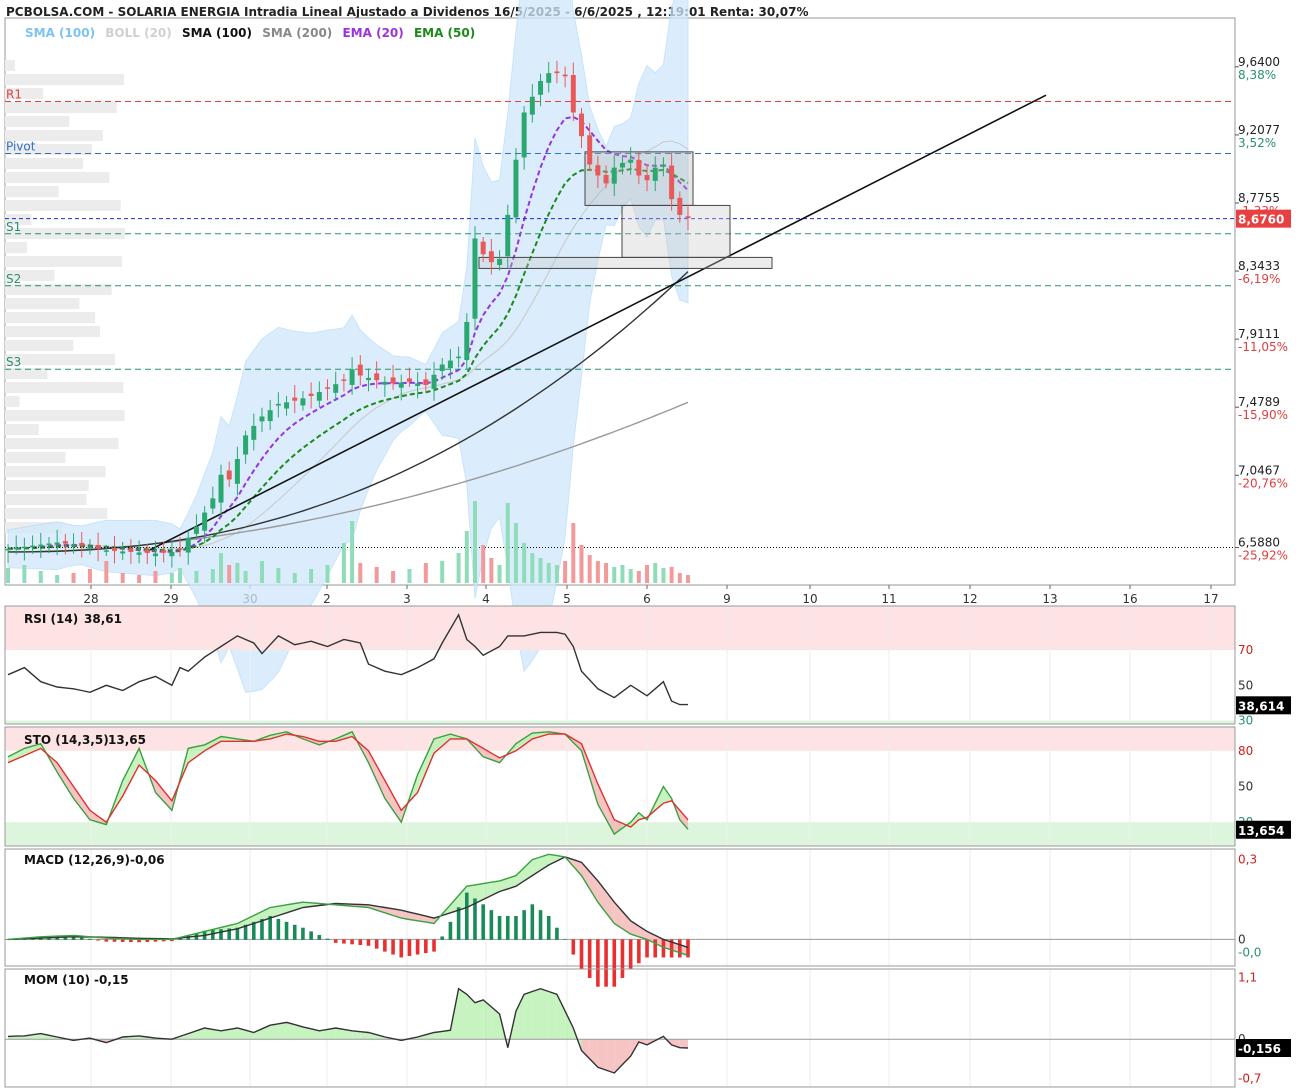  Describe the element at coordinates (1259, 1049) in the screenshot. I see `mom-last-label: -0,156` at that location.